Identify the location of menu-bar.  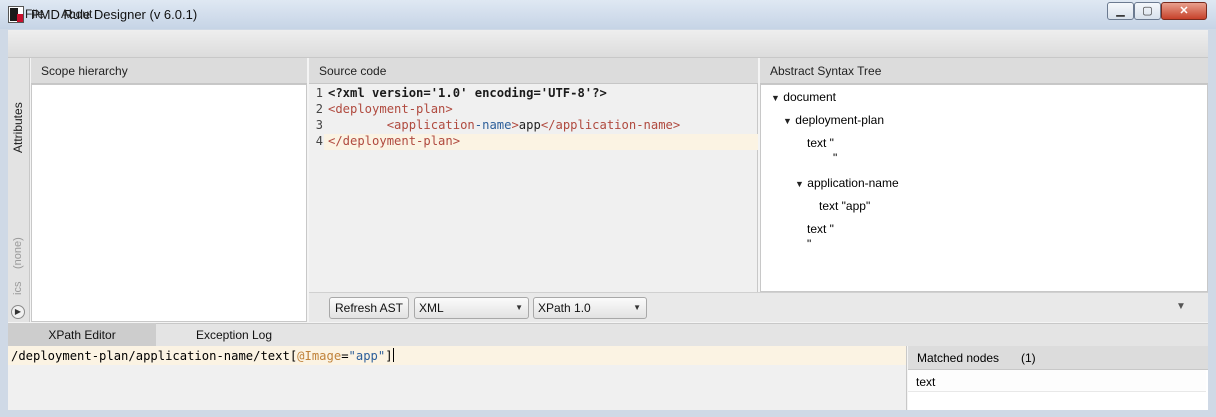
(608, 44).